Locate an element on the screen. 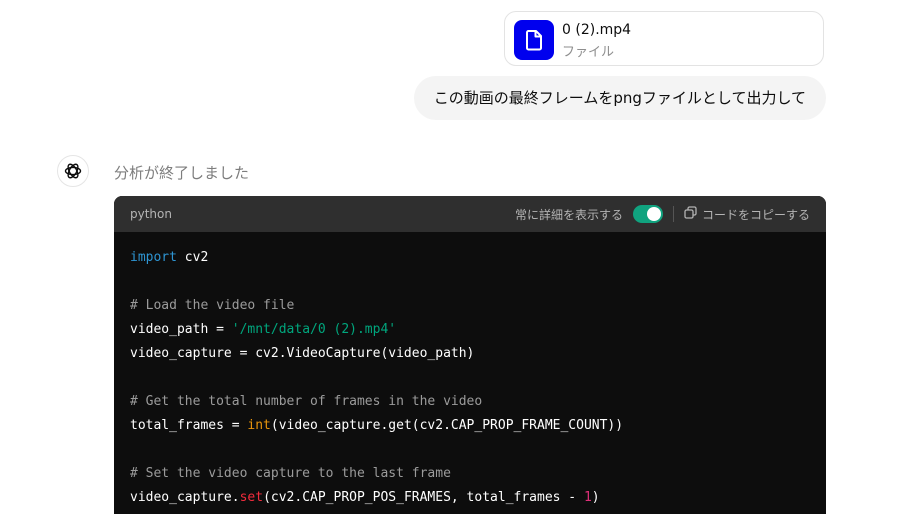 This screenshot has height=514, width=917. toggle-knob is located at coordinates (653, 214).